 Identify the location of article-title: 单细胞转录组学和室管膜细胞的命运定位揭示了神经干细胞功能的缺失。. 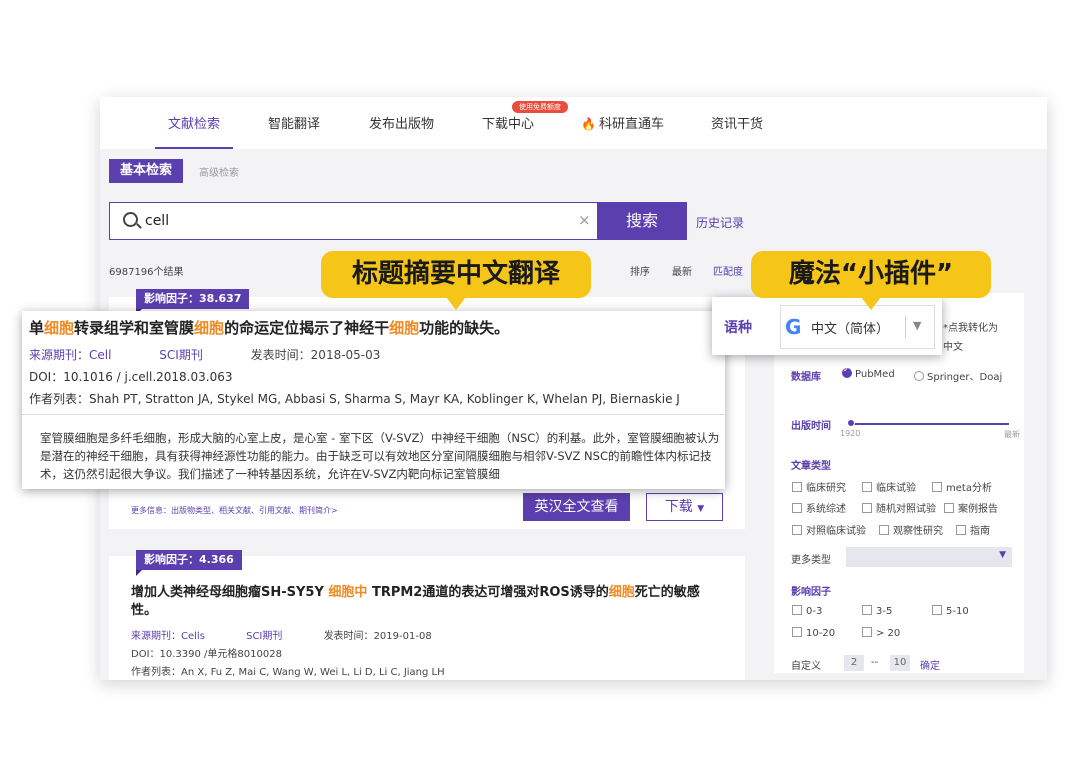
(269, 327).